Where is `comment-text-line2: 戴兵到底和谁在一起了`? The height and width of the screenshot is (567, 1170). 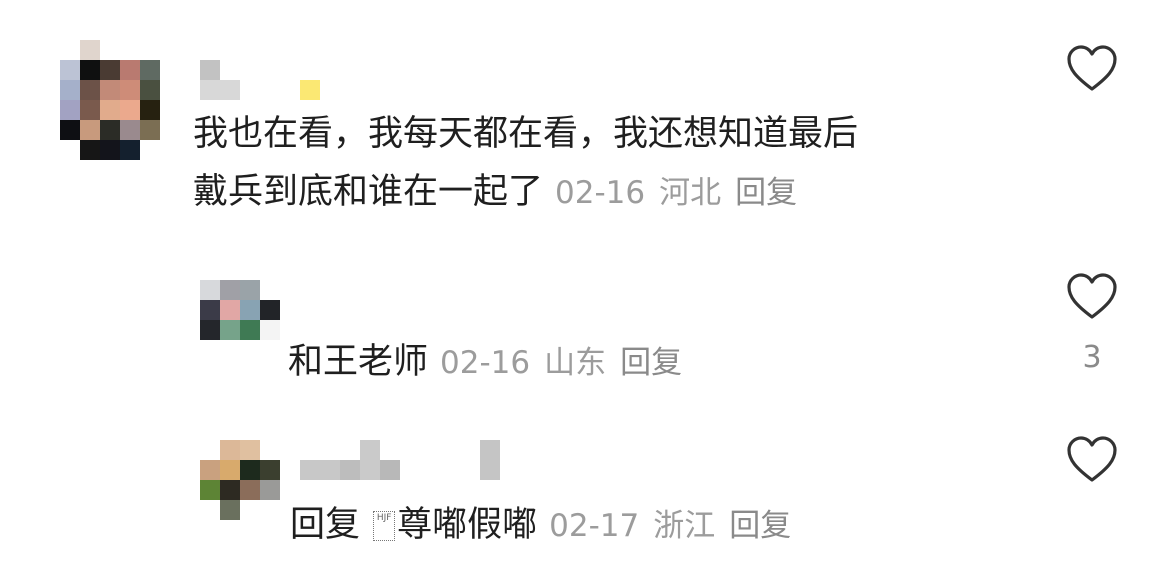 comment-text-line2: 戴兵到底和谁在一起了 is located at coordinates (368, 192).